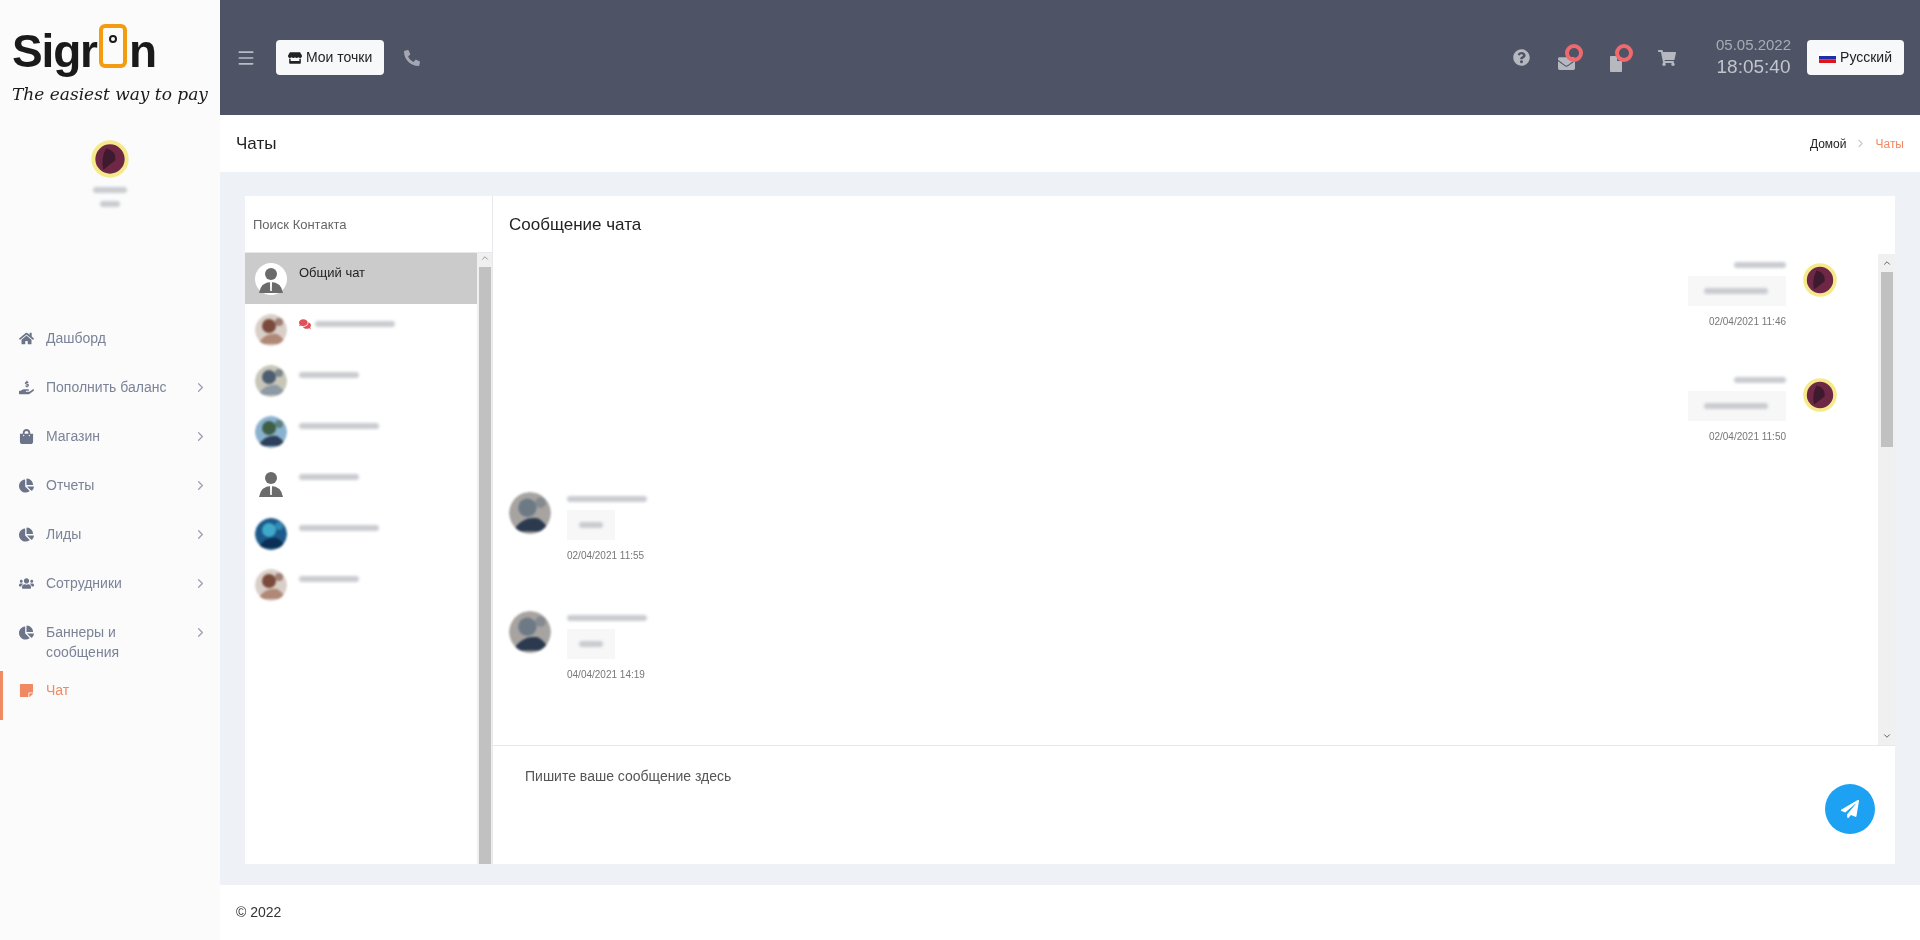  I want to click on sidebar-item: Лиды, so click(110, 539).